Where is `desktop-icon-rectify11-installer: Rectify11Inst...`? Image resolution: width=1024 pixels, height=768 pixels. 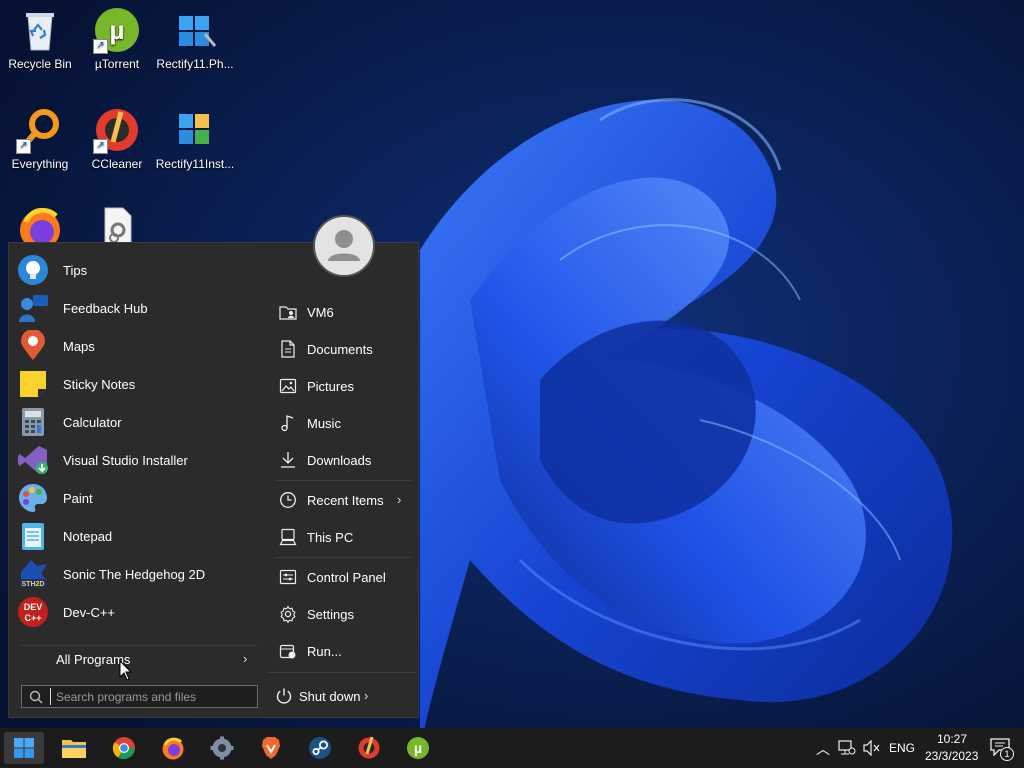
desktop-icon-rectify11-installer: Rectify11Inst... is located at coordinates (195, 138).